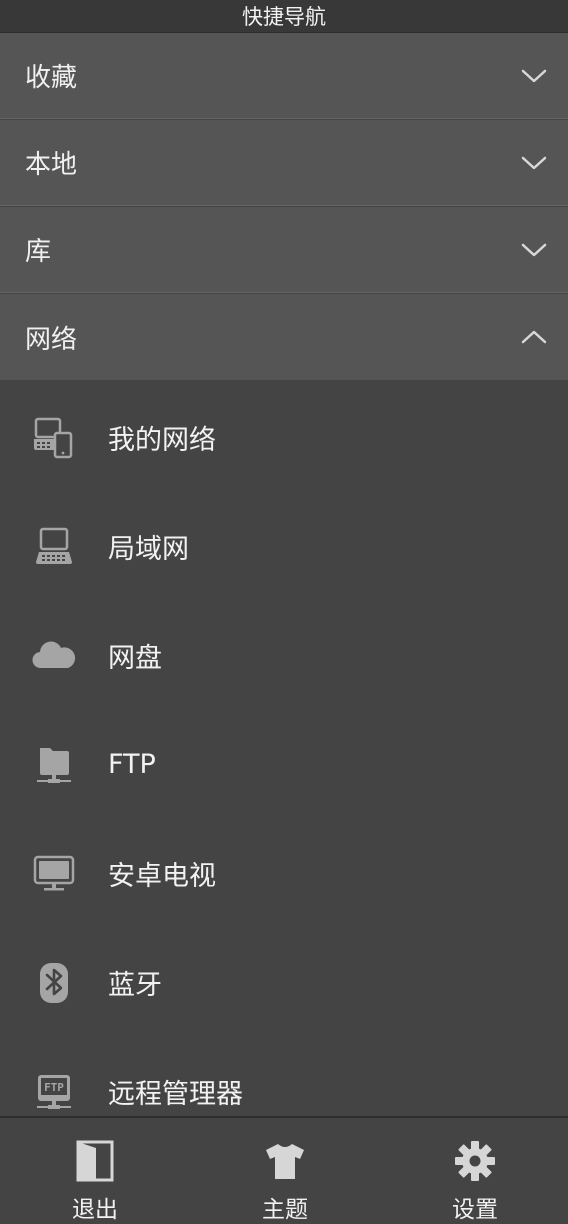 The width and height of the screenshot is (568, 1224). I want to click on tshirt-icon, so click(285, 1161).